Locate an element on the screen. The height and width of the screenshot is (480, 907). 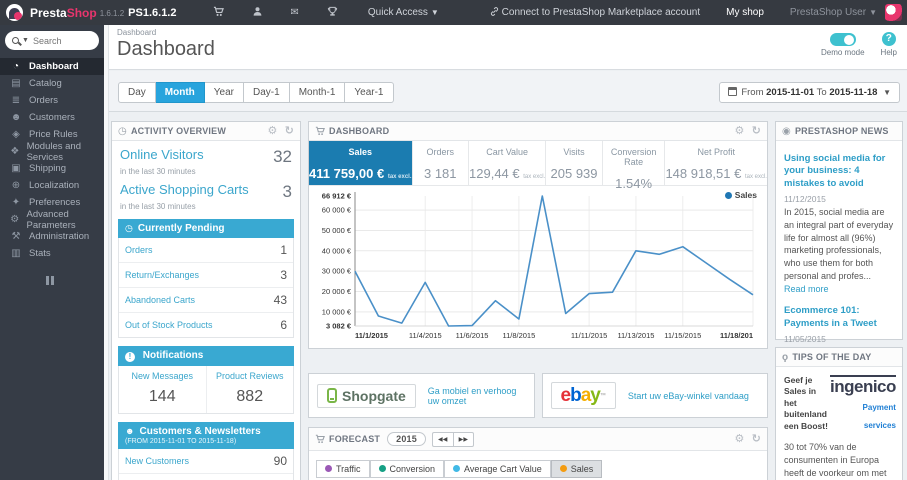
breadcrumb: Dashboard is located at coordinates (136, 32).